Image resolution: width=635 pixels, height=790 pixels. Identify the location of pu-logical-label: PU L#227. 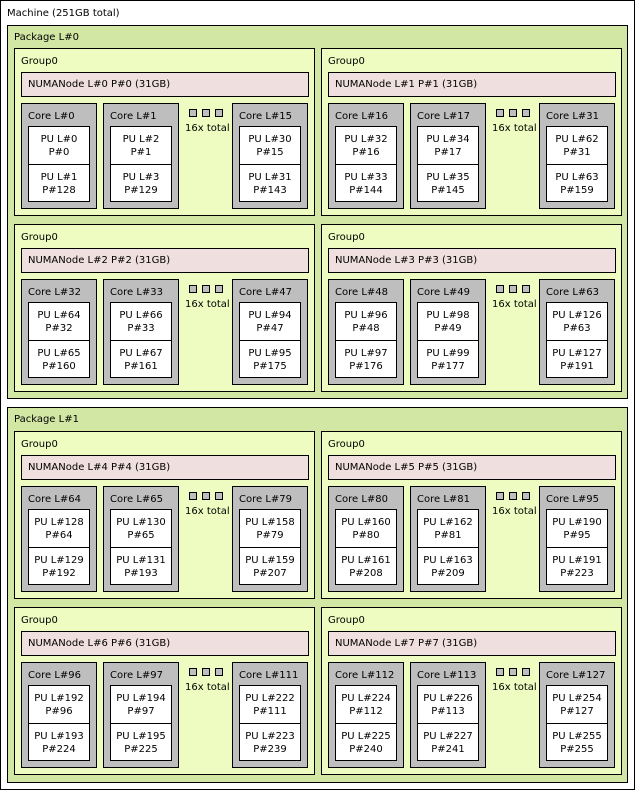
(448, 736).